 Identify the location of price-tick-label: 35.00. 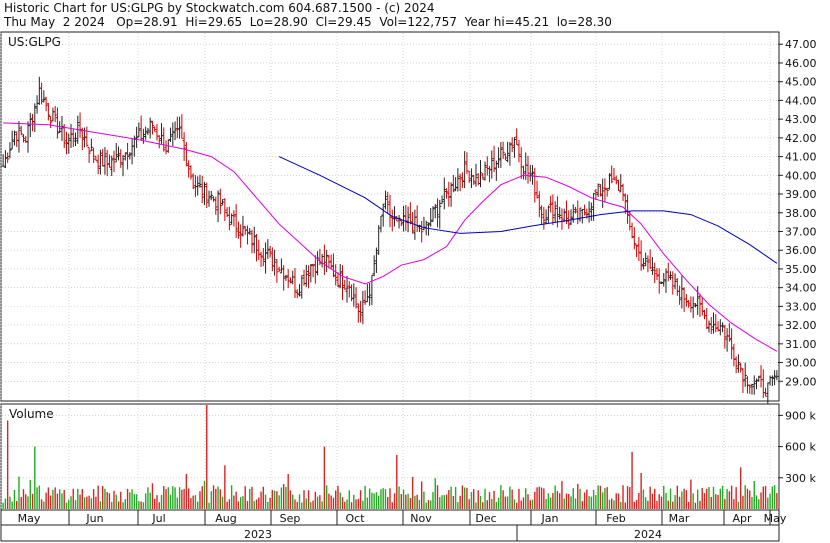
(801, 269).